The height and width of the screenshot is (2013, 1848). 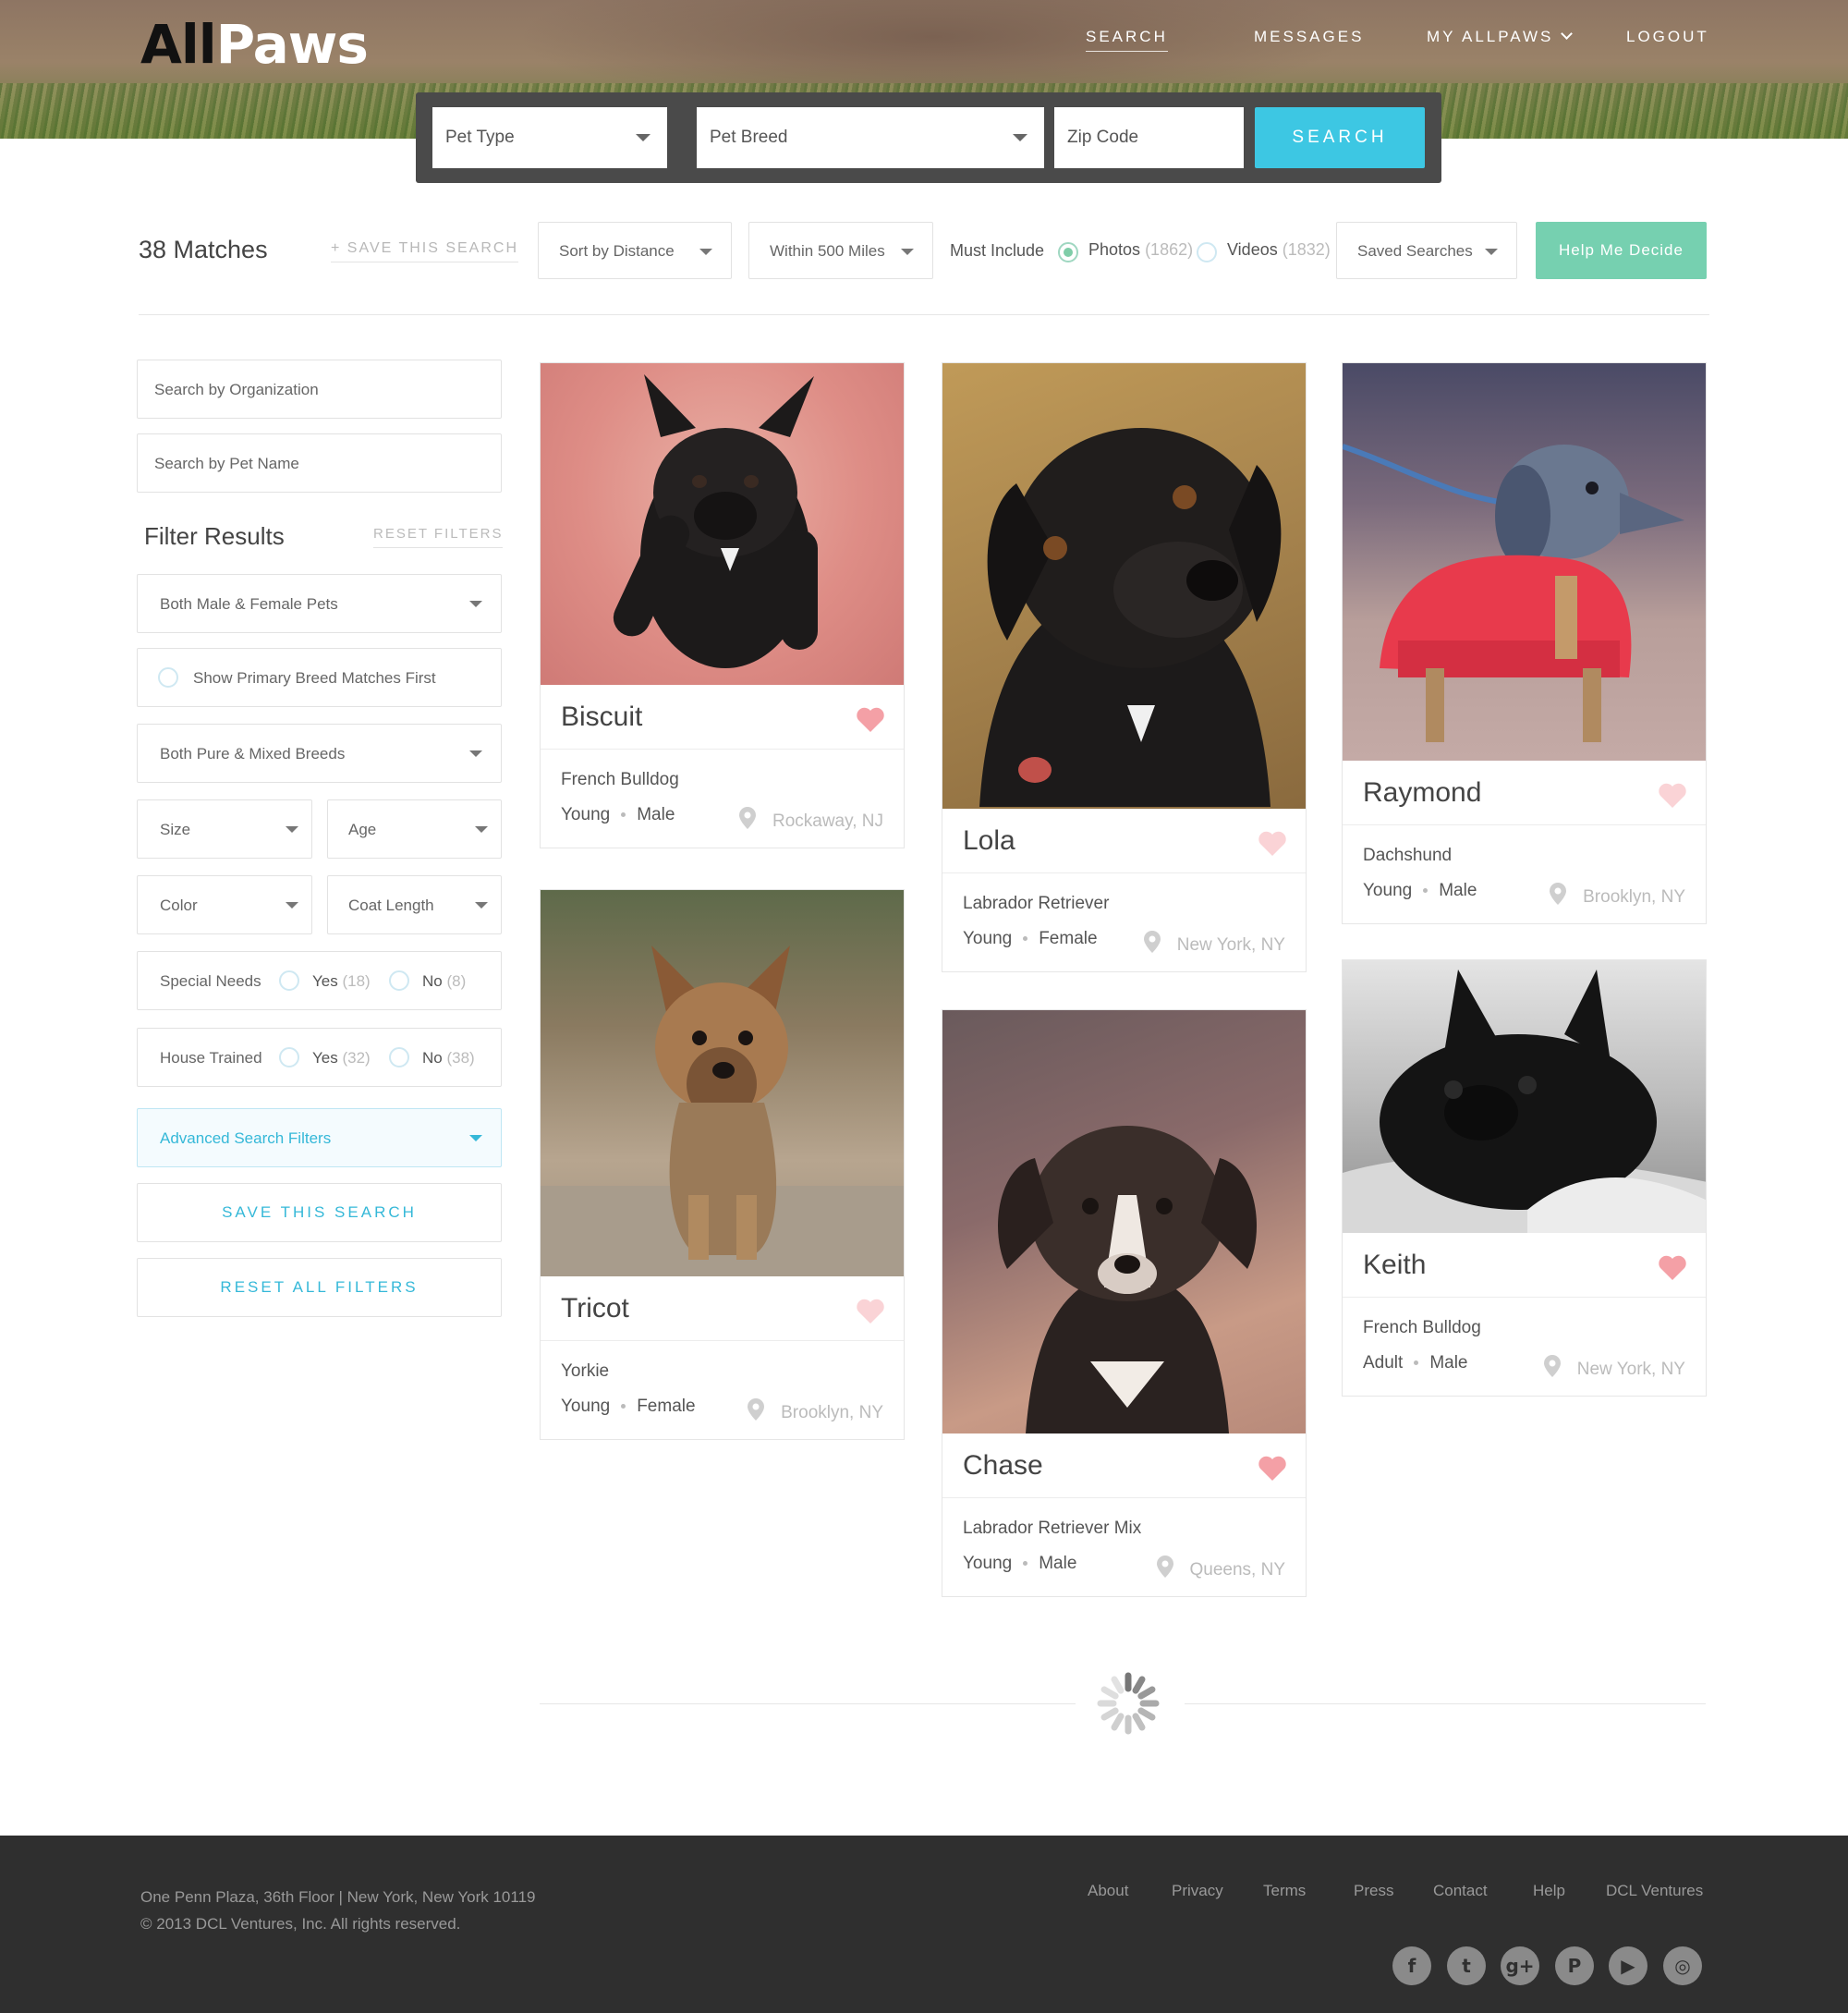 I want to click on search-by-pet-name-input: Search by Pet Name, so click(x=319, y=463).